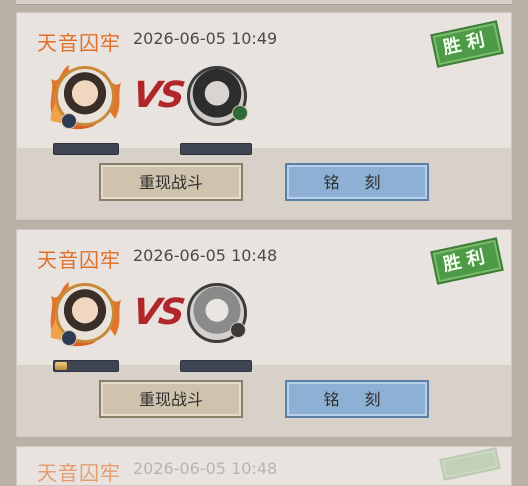  Describe the element at coordinates (61, 366) in the screenshot. I see `player-progress-fill` at that location.